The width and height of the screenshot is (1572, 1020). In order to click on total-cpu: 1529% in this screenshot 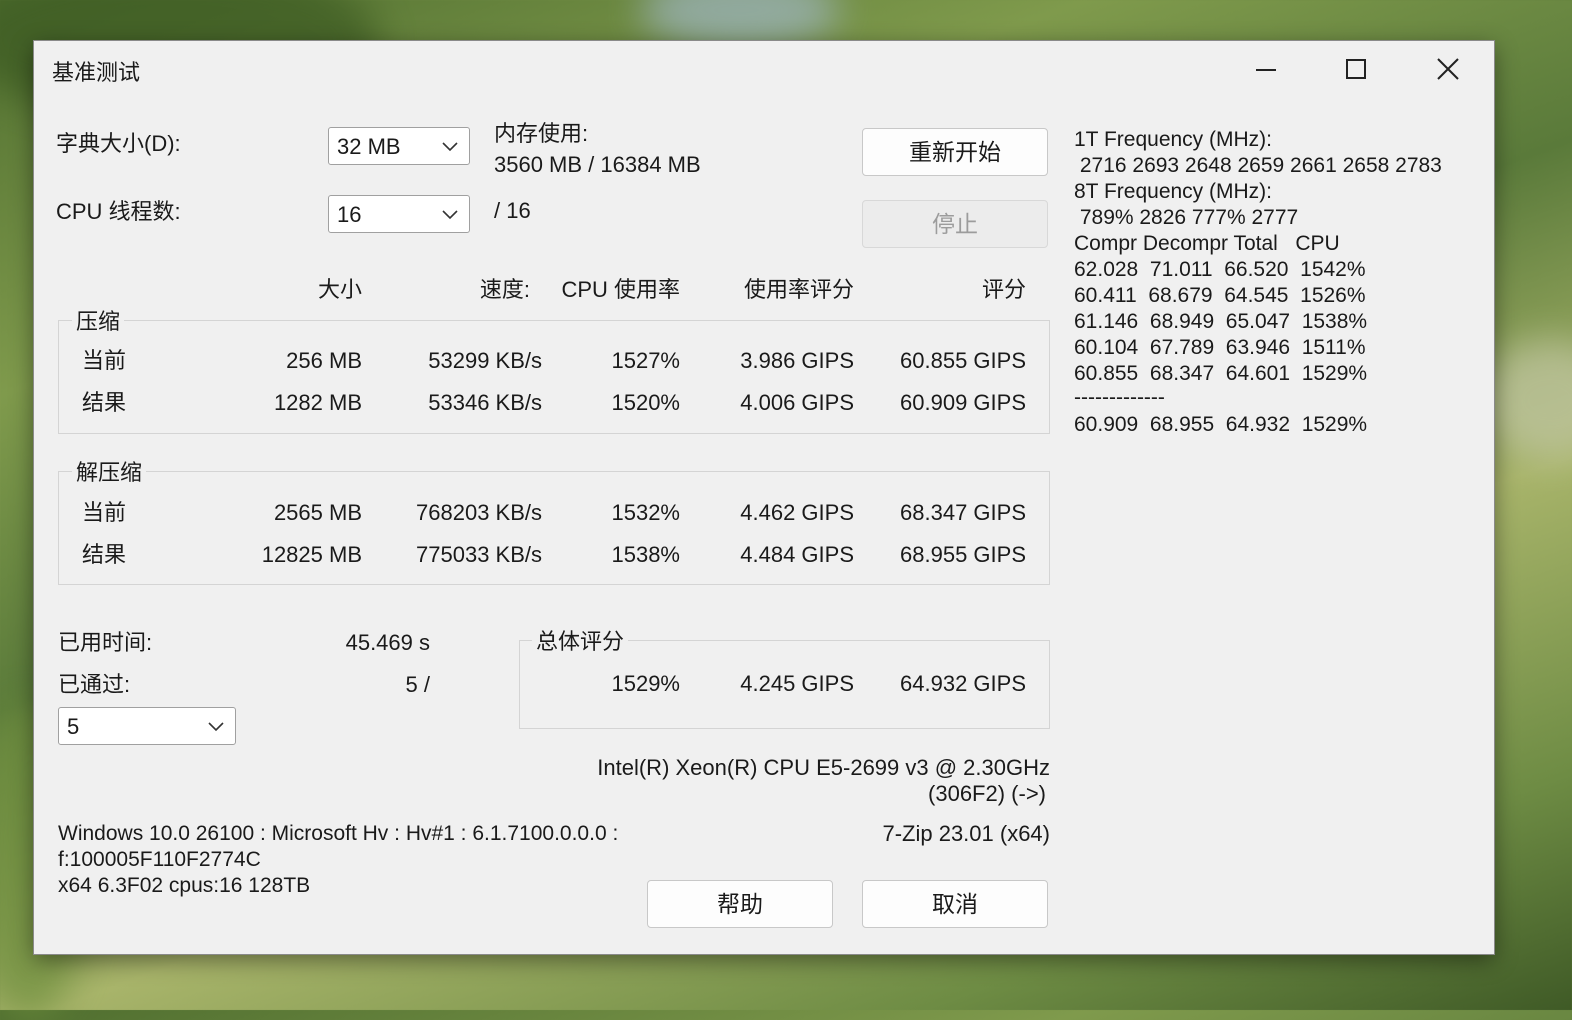, I will do `click(645, 683)`.